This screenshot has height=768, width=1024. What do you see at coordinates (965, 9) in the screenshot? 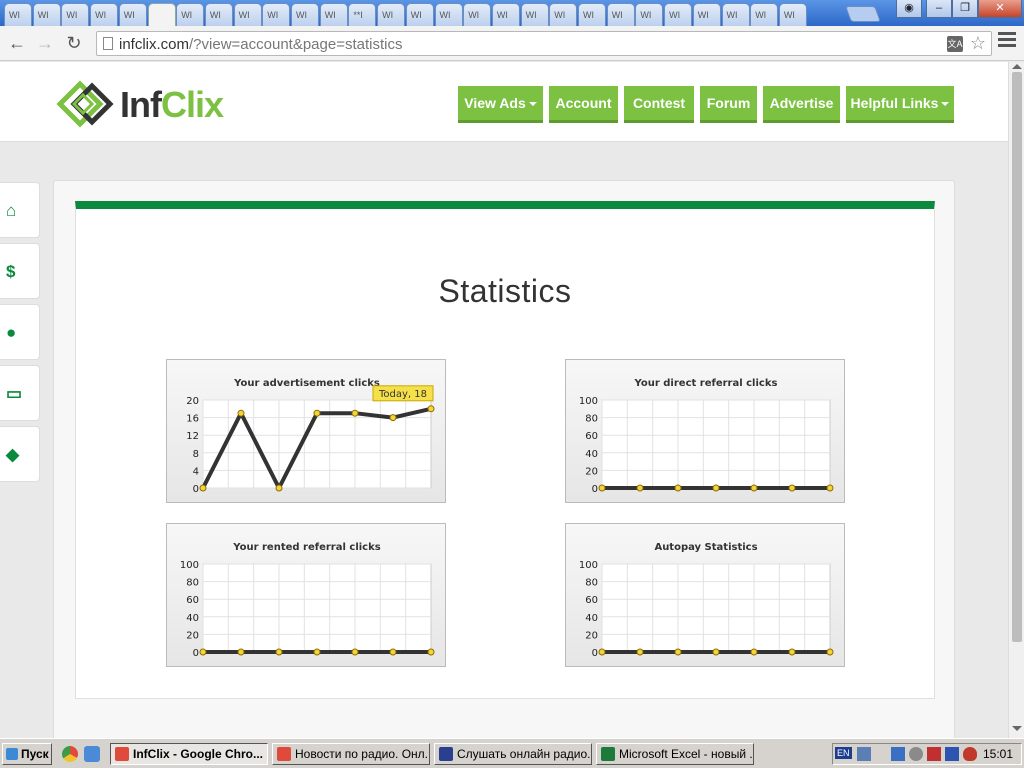
I see `restore-button: ❐` at bounding box center [965, 9].